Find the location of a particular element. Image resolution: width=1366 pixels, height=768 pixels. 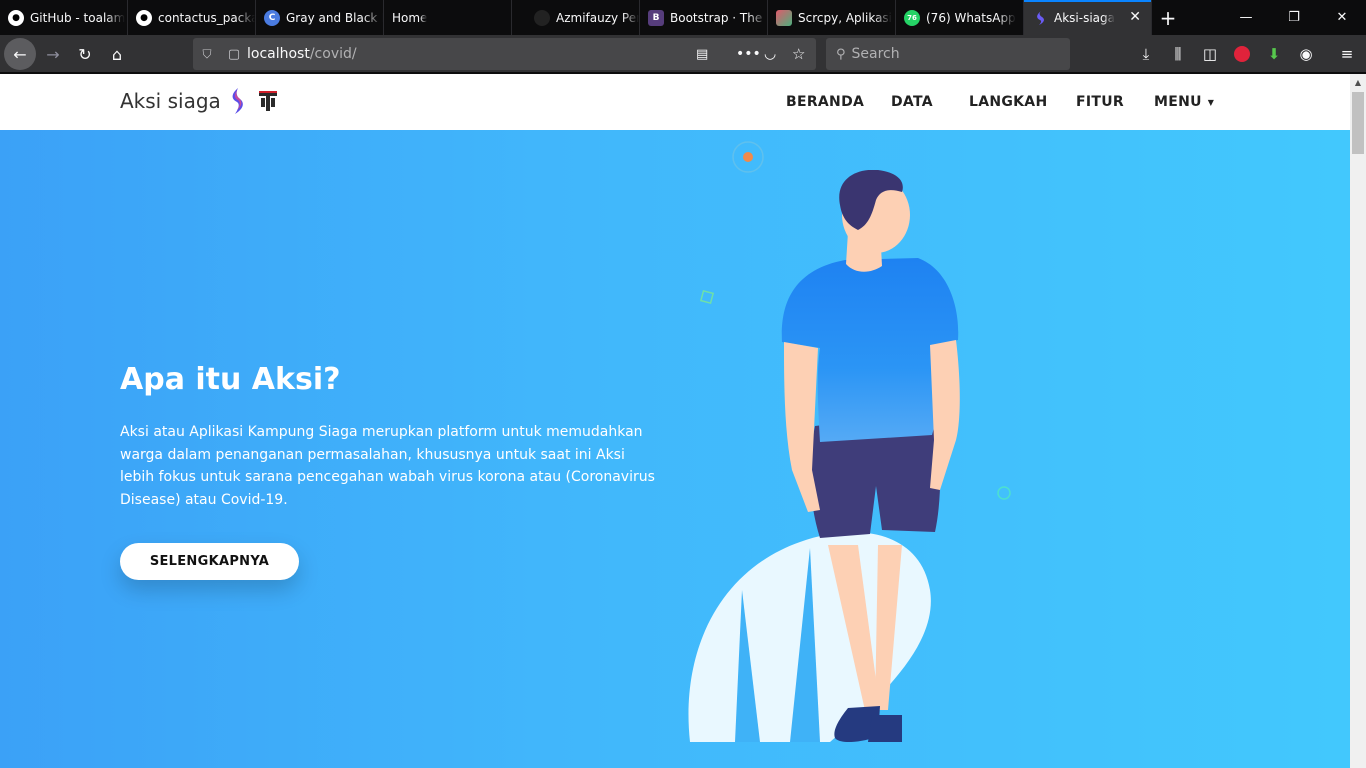

restore-icon: ❐ is located at coordinates (1294, 17).